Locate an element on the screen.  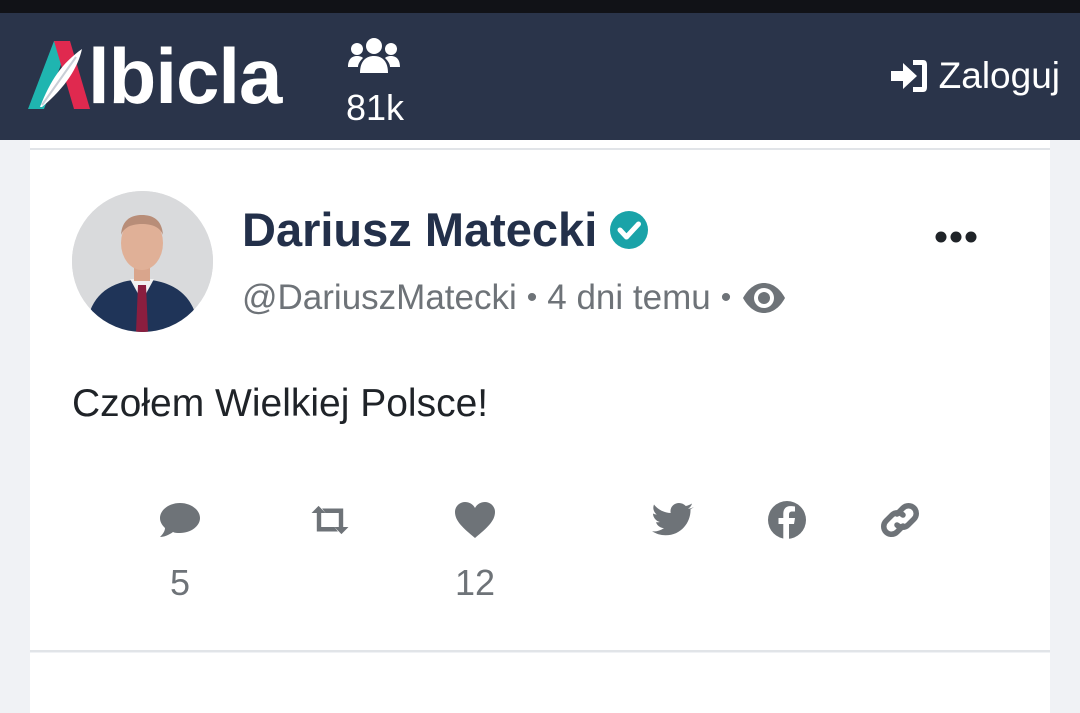
login-label: Zaloguj is located at coordinates (999, 75).